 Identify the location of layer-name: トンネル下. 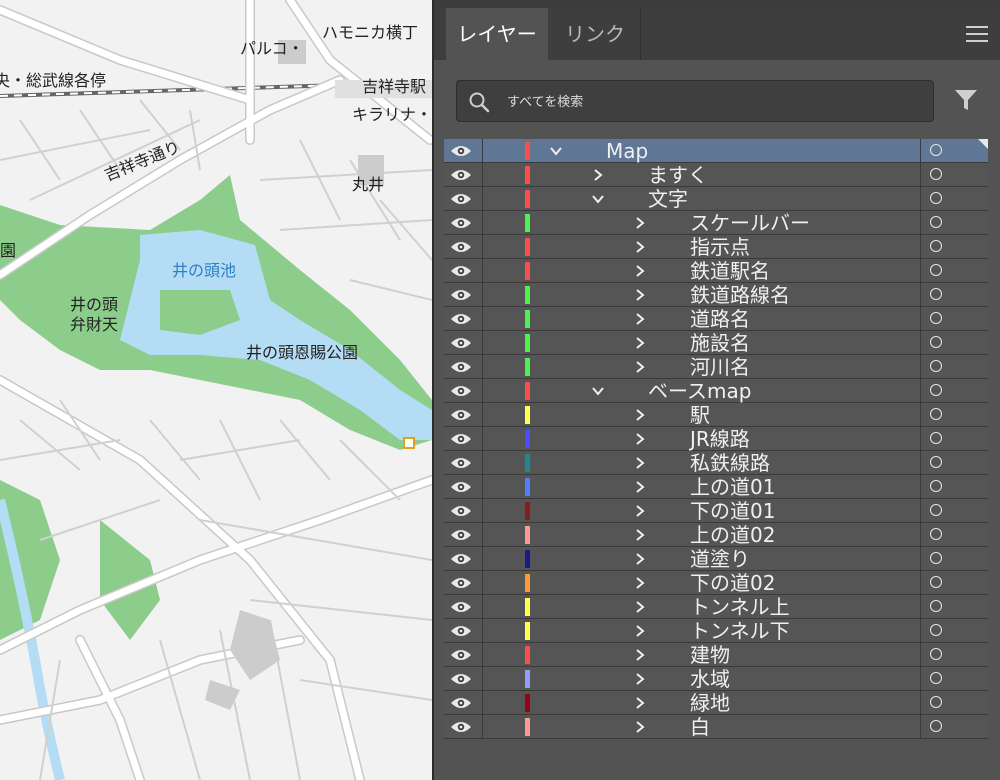
(740, 631).